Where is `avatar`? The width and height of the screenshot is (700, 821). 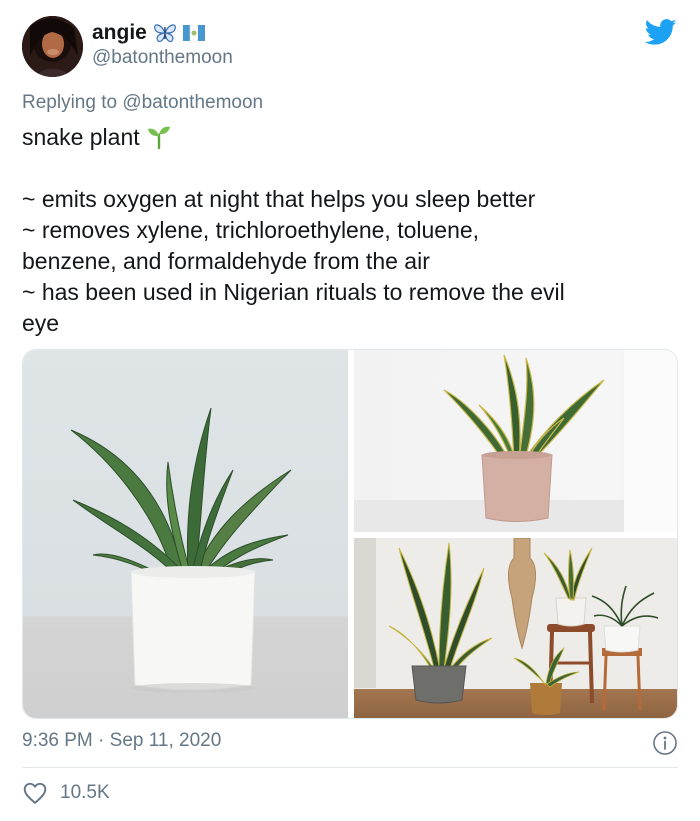 avatar is located at coordinates (52, 46).